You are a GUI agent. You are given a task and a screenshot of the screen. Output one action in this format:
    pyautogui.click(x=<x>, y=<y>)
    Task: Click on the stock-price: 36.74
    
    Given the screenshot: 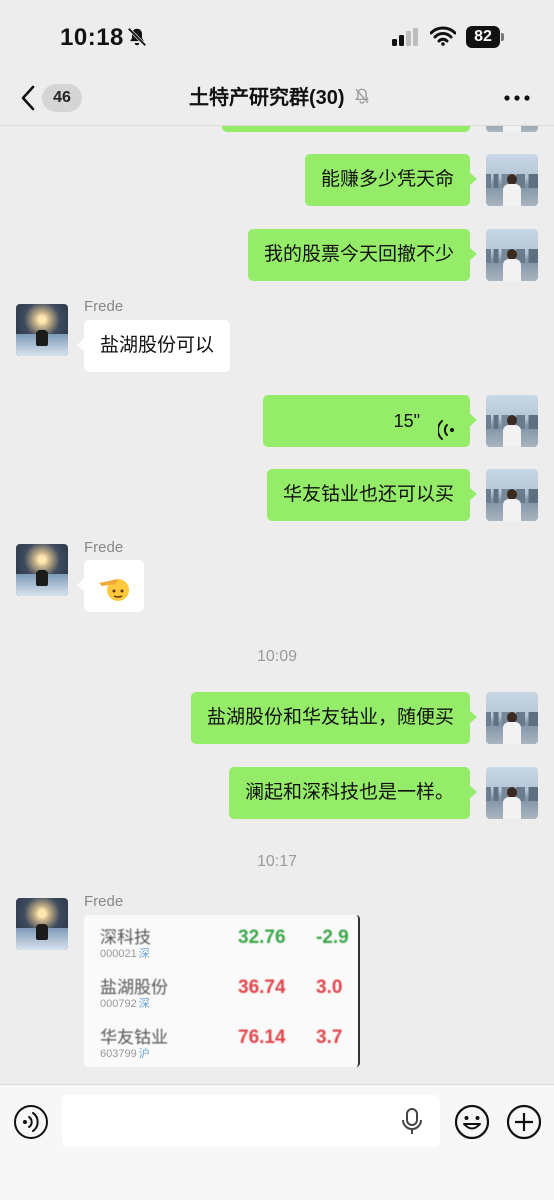 What is the action you would take?
    pyautogui.click(x=262, y=987)
    